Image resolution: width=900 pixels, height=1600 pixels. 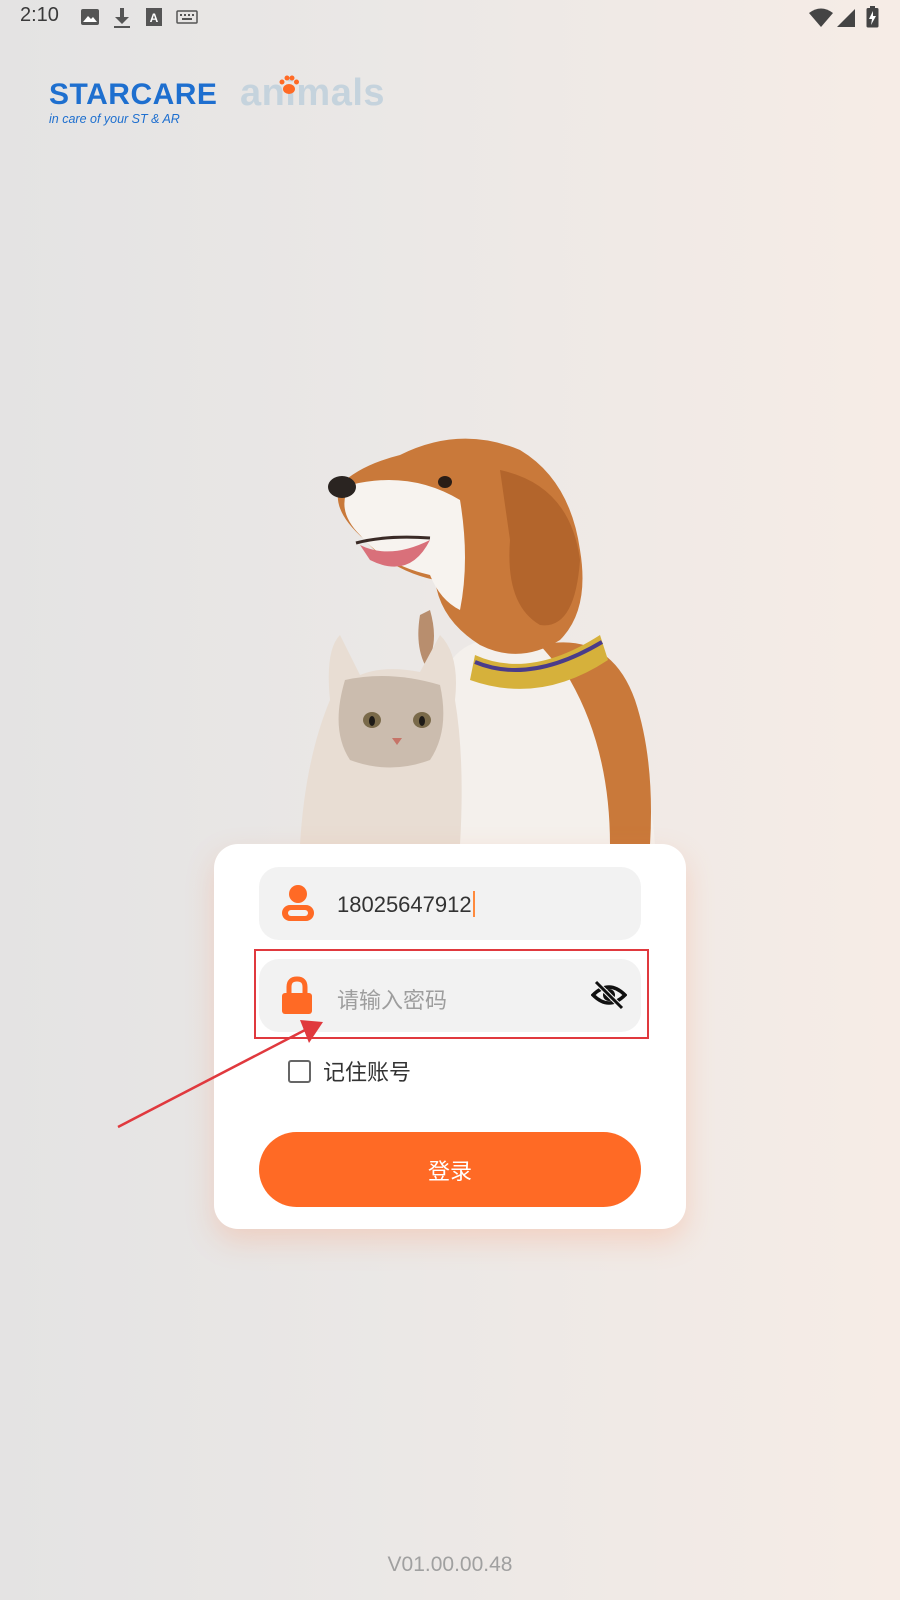 I want to click on image-icon, so click(x=90, y=17).